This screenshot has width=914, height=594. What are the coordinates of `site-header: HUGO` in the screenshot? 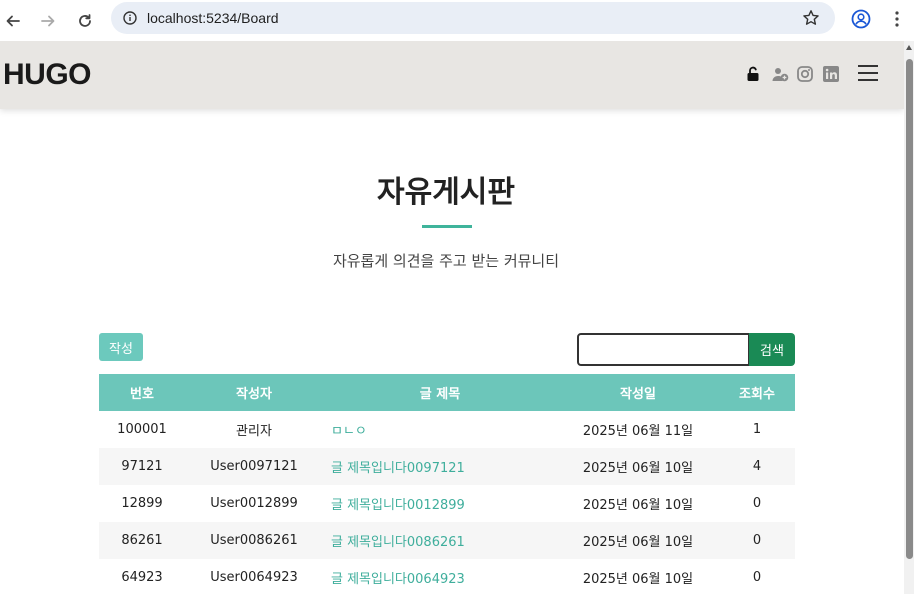 It's located at (452, 75).